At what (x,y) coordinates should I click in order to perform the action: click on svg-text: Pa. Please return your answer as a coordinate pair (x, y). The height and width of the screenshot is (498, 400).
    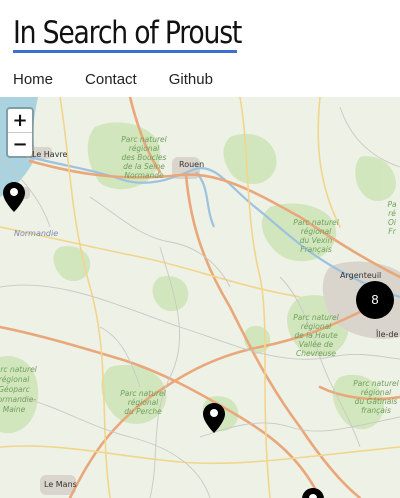
    Looking at the image, I should click on (392, 204).